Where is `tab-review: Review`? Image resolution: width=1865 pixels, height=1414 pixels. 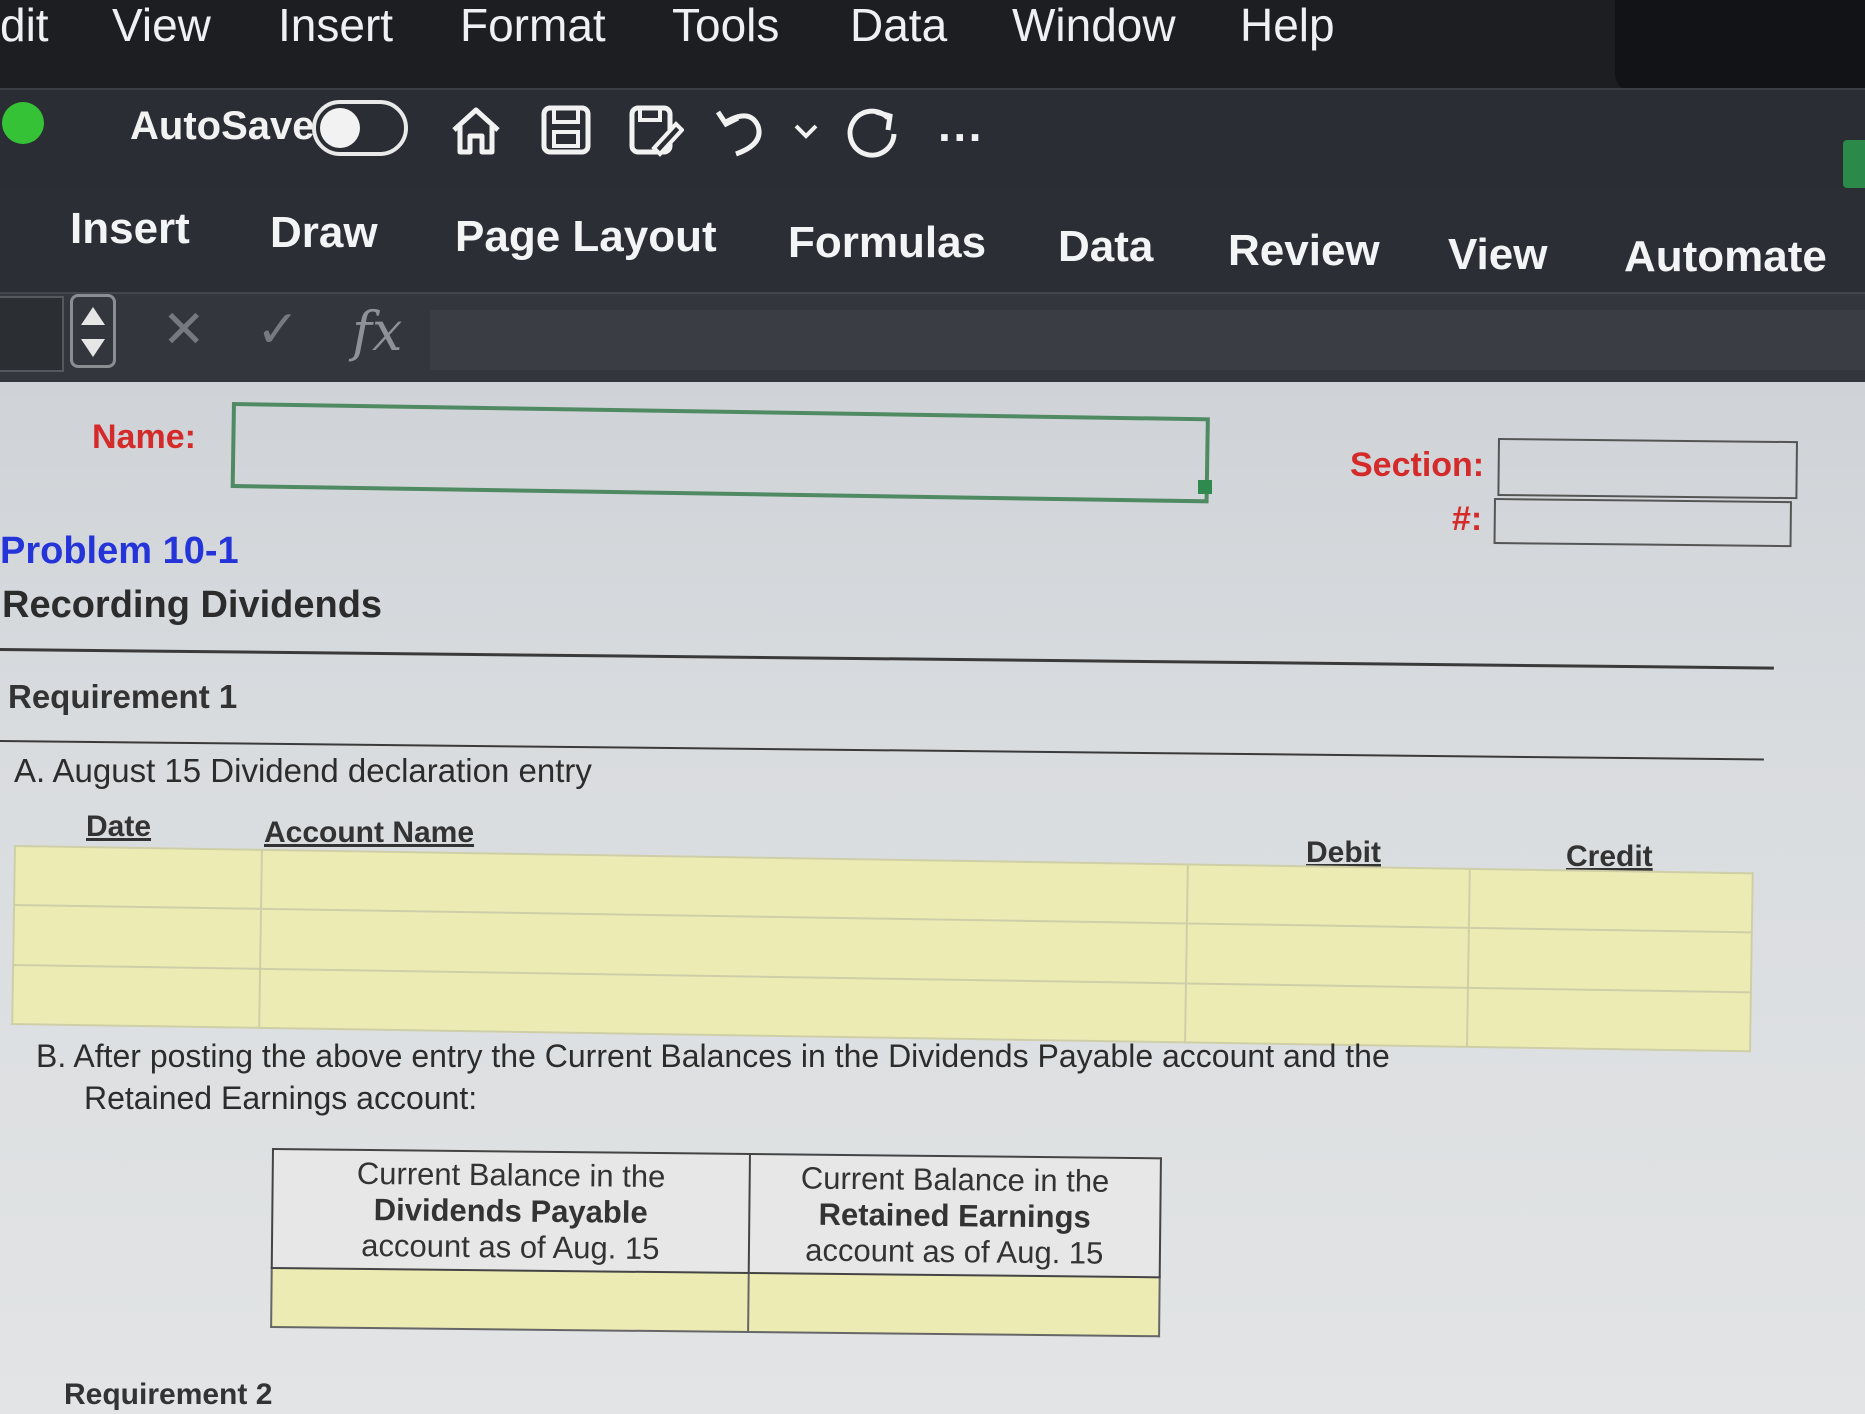
tab-review: Review is located at coordinates (1304, 251).